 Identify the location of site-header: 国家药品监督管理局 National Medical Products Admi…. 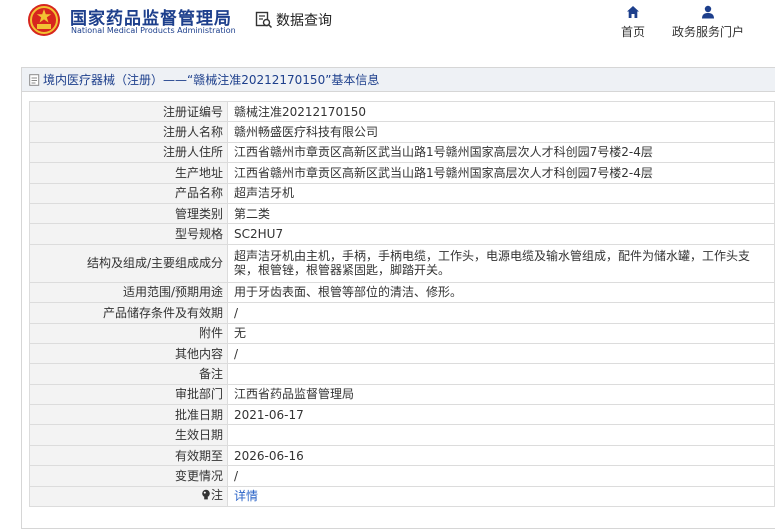
(387, 23).